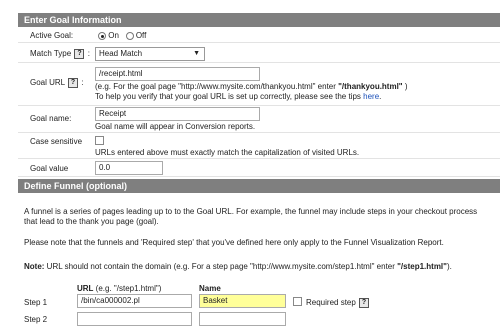 Image resolution: width=500 pixels, height=329 pixels. Describe the element at coordinates (242, 301) in the screenshot. I see `step-1-name-input: Basket` at that location.